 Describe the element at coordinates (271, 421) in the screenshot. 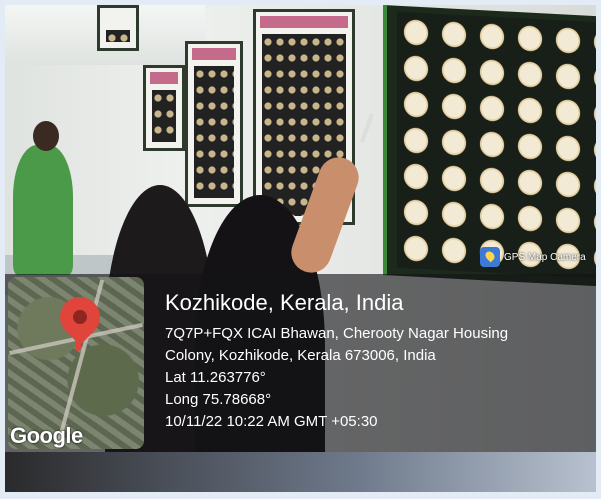

I see `datetime-text: 10/11/22 10:22 AM GMT +05:30` at that location.